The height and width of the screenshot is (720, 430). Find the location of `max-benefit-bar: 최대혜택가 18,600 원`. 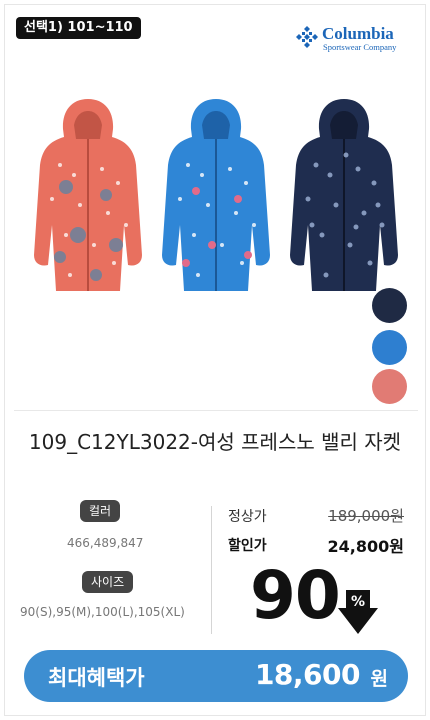

max-benefit-bar: 최대혜택가 18,600 원 is located at coordinates (216, 676).